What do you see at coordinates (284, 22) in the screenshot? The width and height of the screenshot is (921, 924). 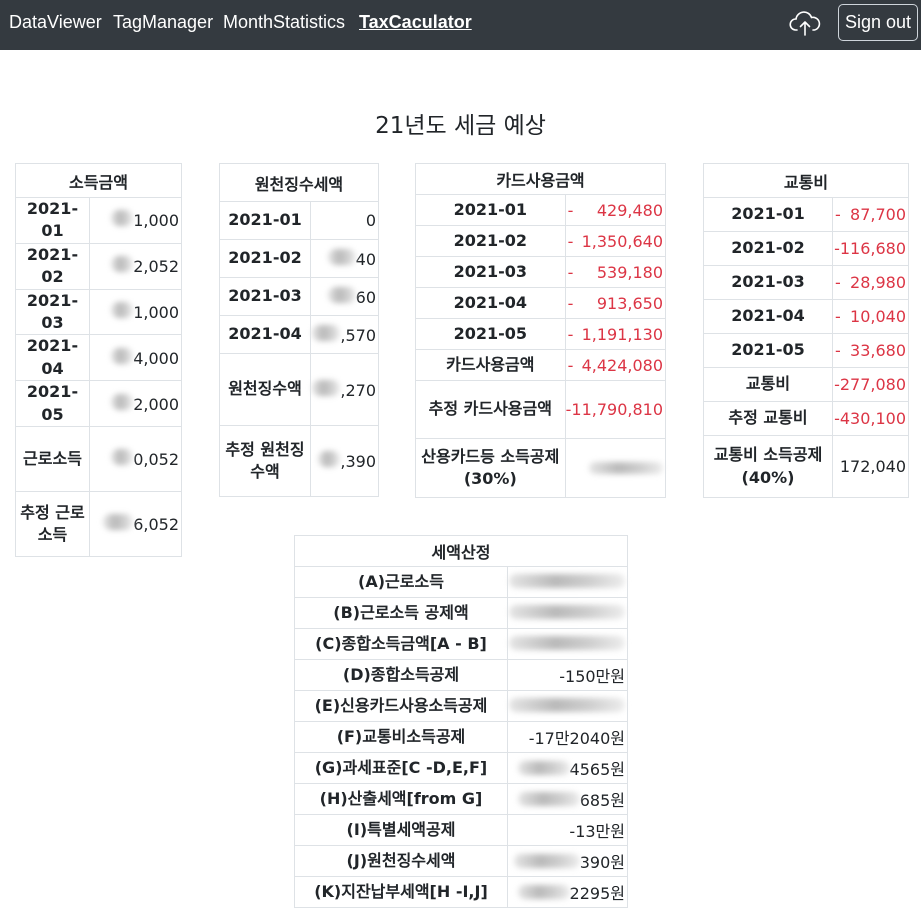 I see `nav-monthstatistics: MonthStatistics` at bounding box center [284, 22].